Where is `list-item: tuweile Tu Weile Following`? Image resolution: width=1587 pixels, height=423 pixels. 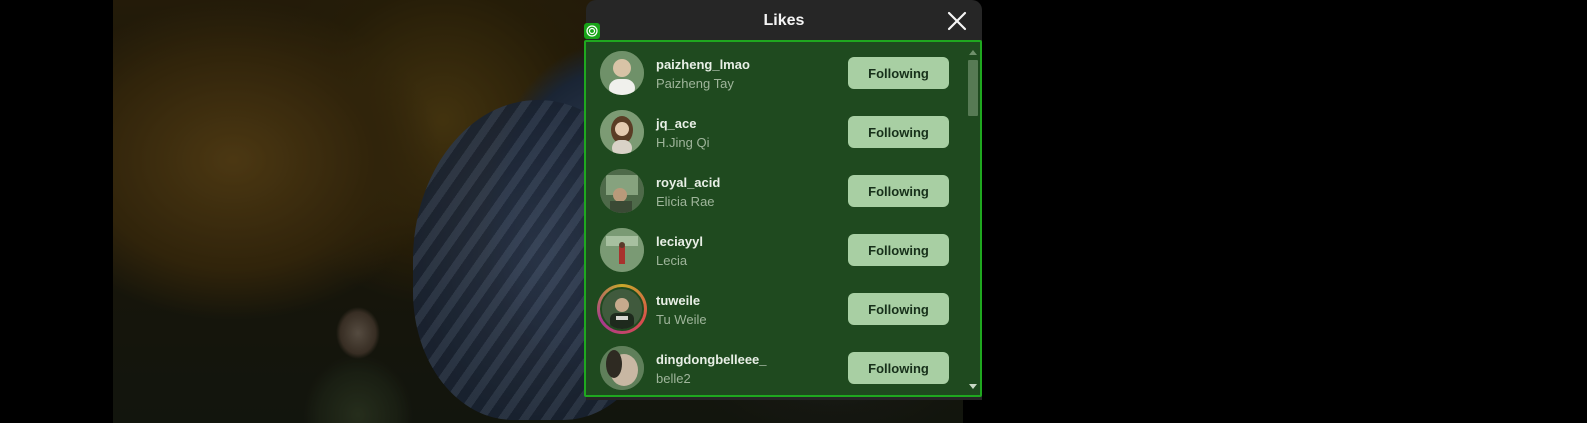
list-item: tuweile Tu Weile Following is located at coordinates (773, 315).